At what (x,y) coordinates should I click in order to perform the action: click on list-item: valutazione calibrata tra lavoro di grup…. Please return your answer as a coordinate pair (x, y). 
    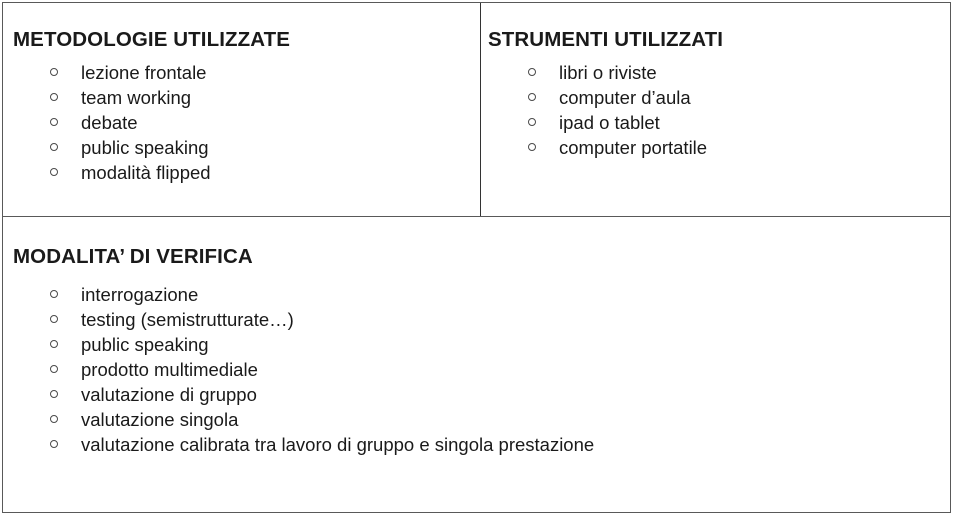
    Looking at the image, I should click on (320, 444).